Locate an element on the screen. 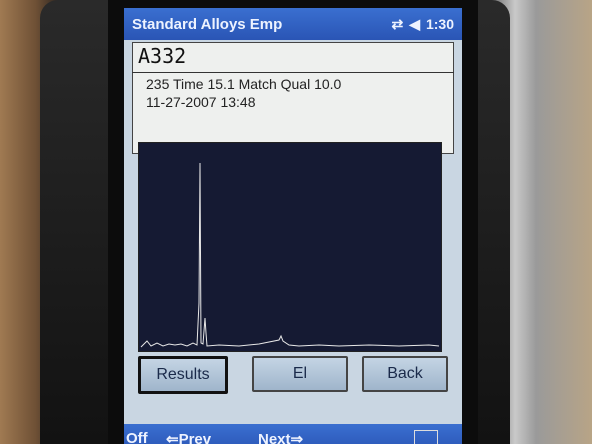  clock: 1:30 is located at coordinates (440, 24).